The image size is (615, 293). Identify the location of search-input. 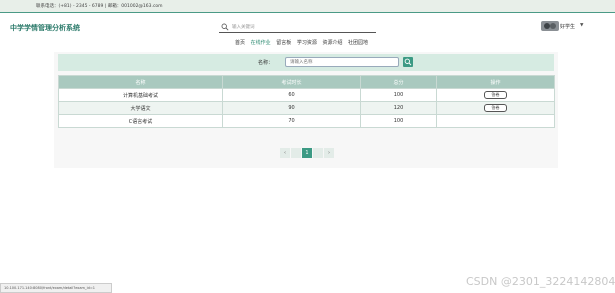
(302, 27).